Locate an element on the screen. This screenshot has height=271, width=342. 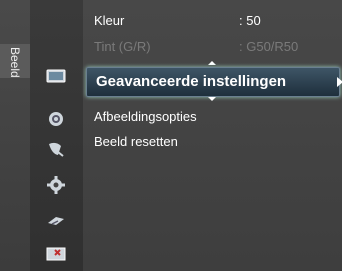
channel-icon is located at coordinates (56, 149).